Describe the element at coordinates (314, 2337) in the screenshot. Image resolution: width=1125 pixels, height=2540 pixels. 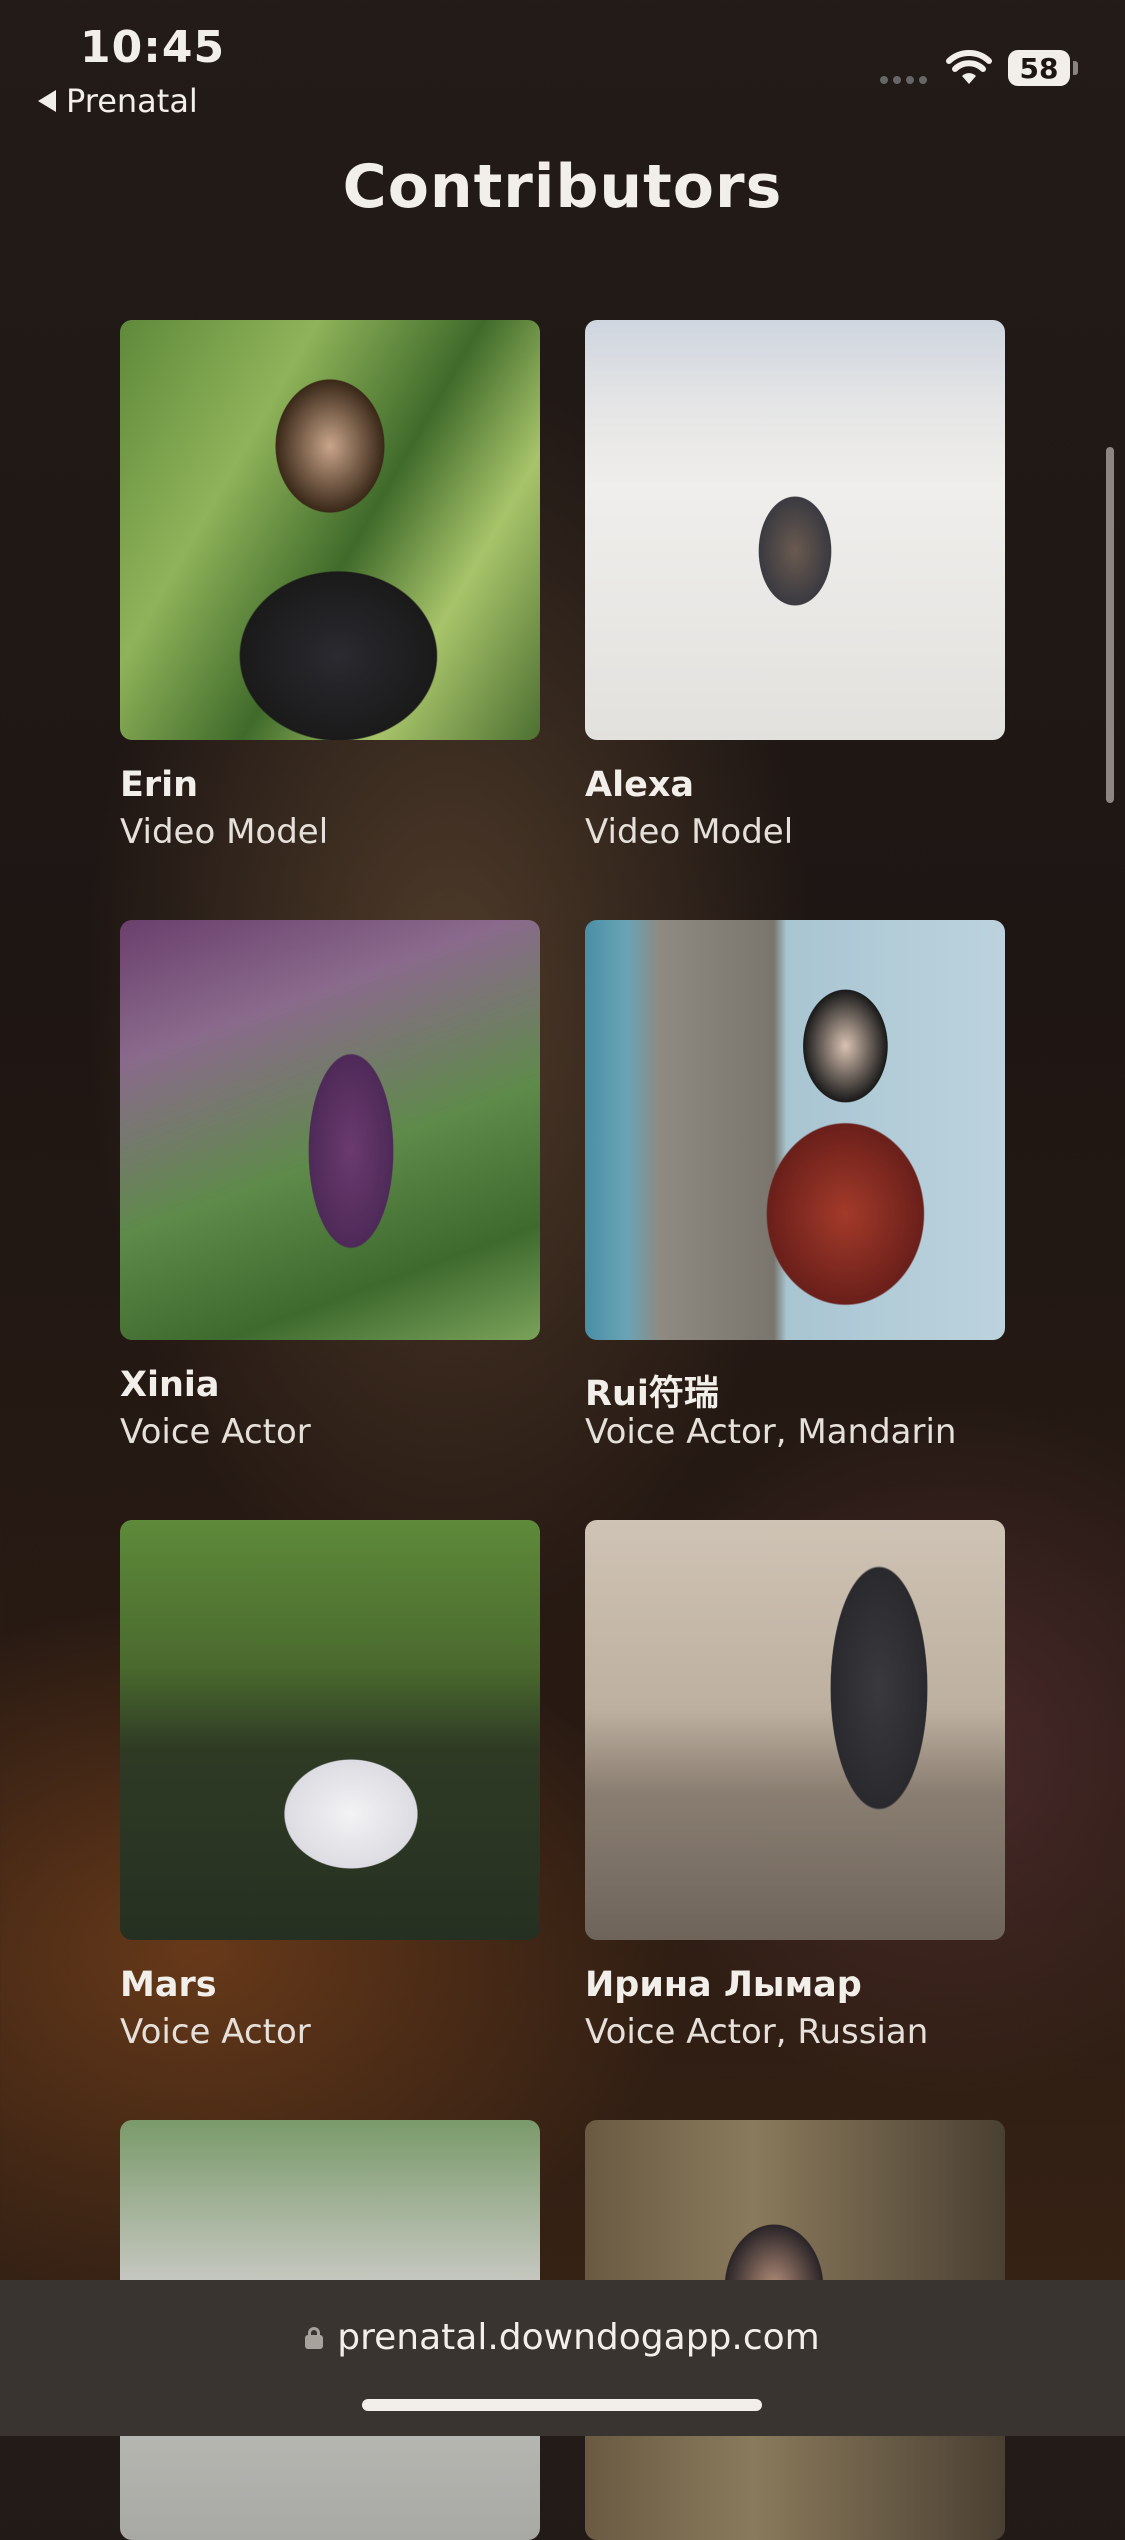
I see `lock-icon` at that location.